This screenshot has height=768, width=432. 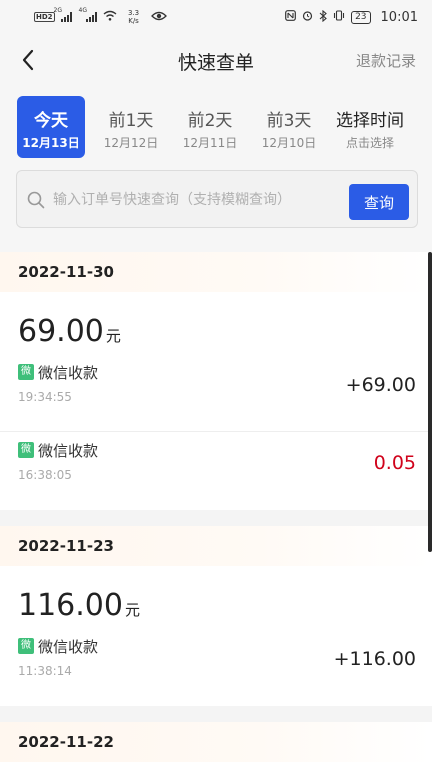 I want to click on tab-1-day-ago: 前1天 12月12日, so click(x=131, y=127).